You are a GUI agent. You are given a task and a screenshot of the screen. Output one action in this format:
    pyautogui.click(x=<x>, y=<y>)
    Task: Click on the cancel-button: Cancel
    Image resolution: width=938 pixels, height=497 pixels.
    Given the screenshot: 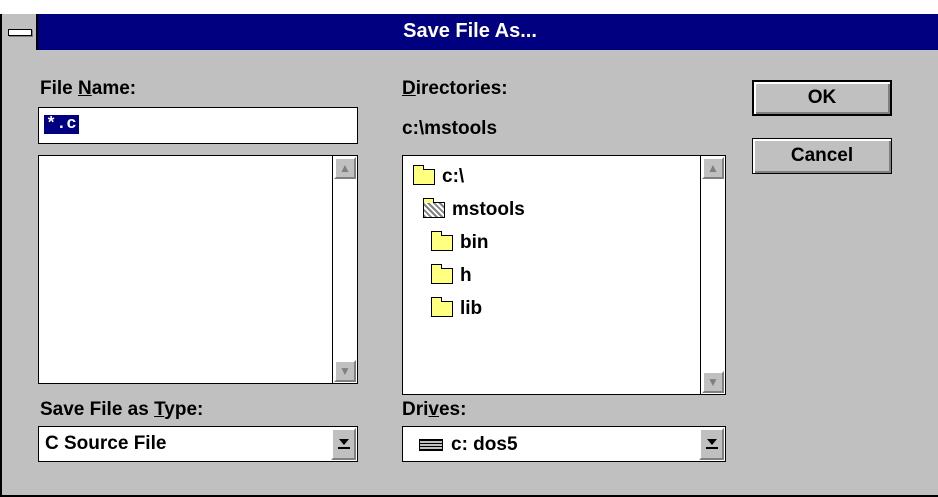 What is the action you would take?
    pyautogui.click(x=822, y=156)
    